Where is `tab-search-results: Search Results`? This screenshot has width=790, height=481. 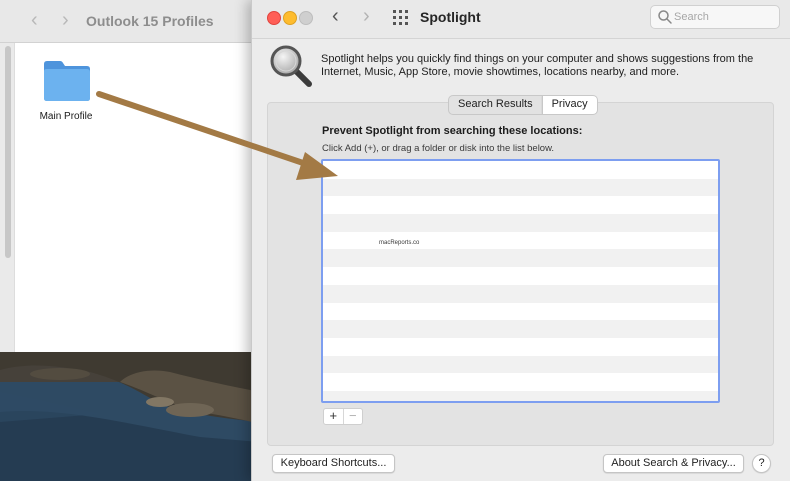
tab-search-results: Search Results is located at coordinates (495, 105).